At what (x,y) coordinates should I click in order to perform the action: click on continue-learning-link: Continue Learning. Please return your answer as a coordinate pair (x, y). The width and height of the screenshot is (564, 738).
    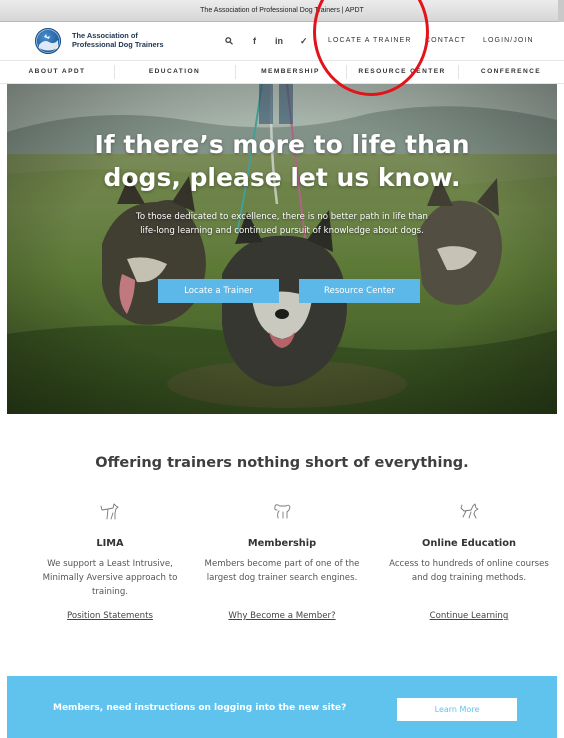
    Looking at the image, I should click on (469, 616).